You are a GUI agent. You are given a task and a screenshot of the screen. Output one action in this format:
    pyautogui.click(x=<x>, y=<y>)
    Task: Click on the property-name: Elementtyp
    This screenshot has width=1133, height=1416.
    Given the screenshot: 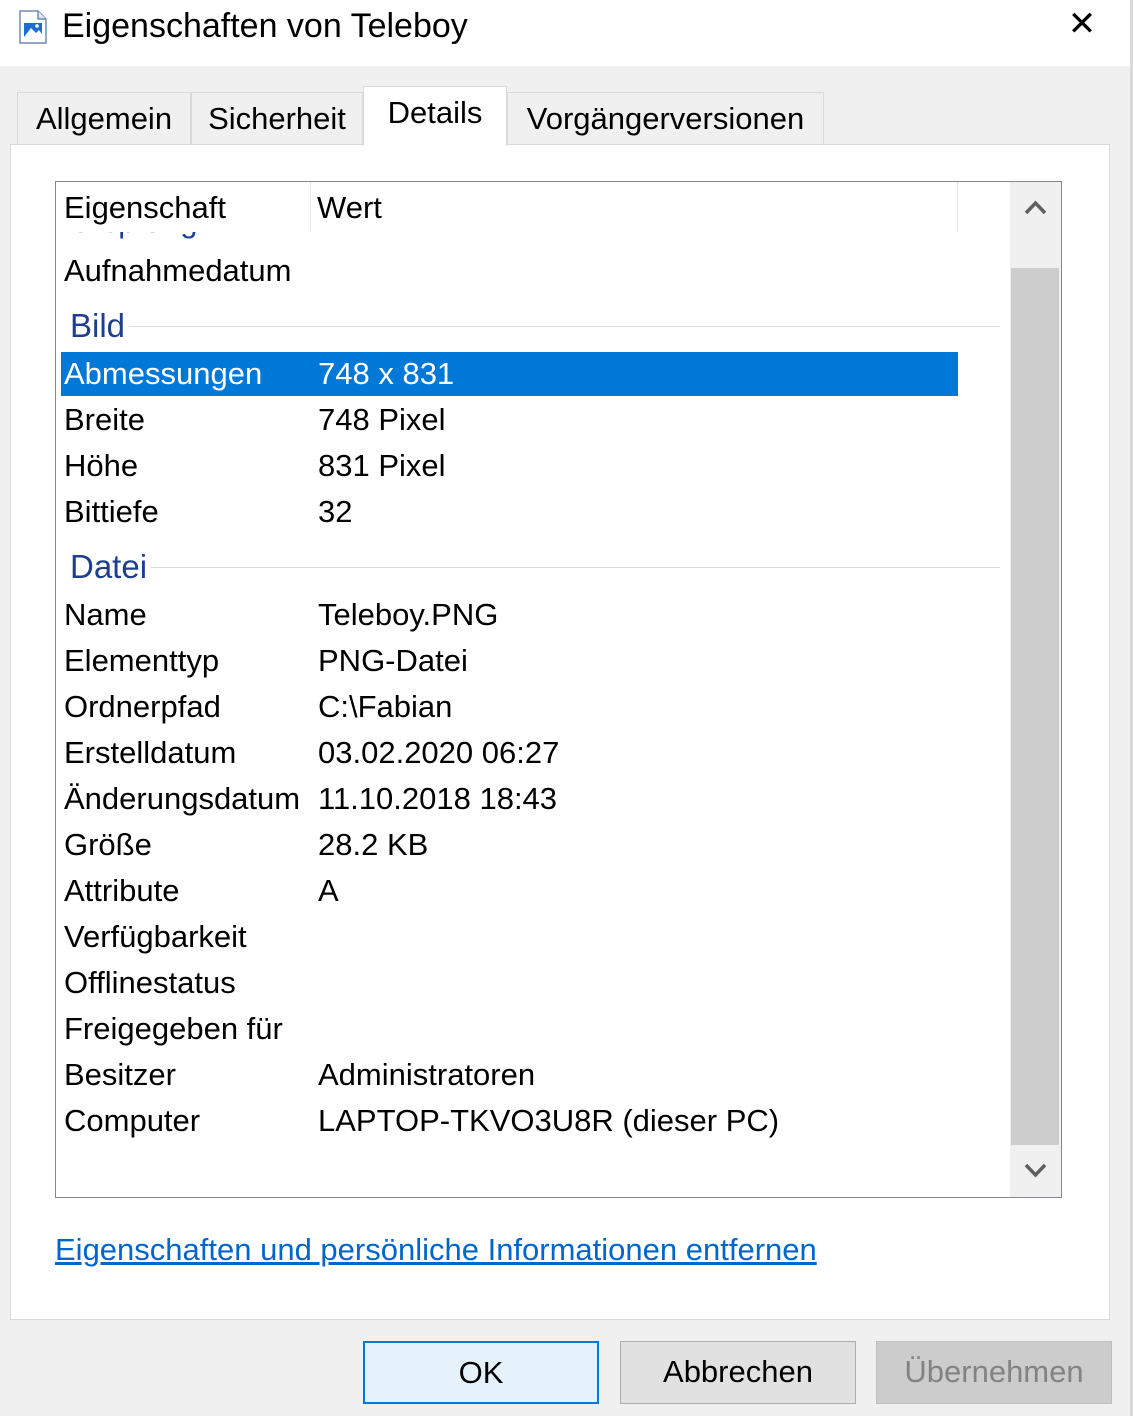 What is the action you would take?
    pyautogui.click(x=142, y=660)
    